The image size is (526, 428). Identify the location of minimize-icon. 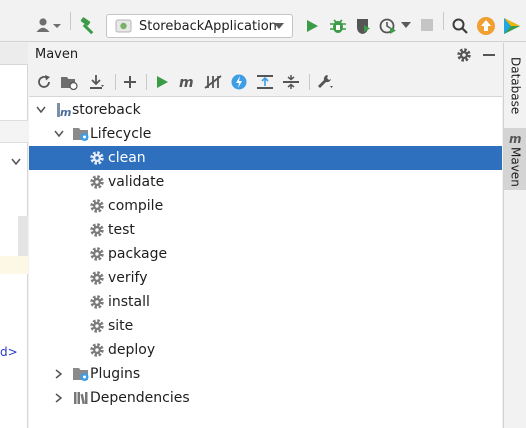
(489, 55).